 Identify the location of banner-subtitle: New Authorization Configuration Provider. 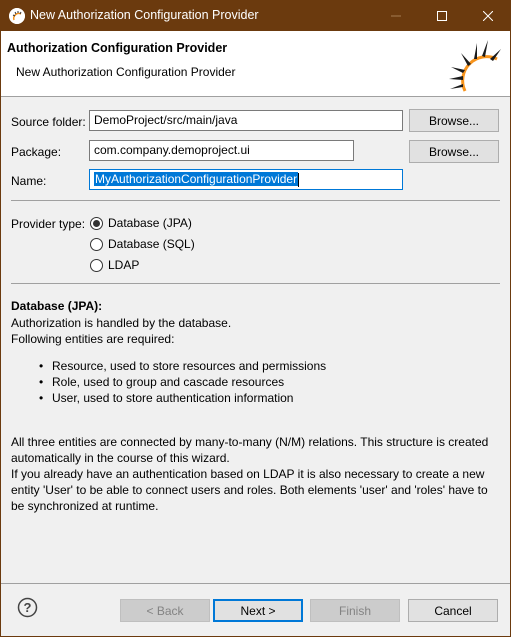
(126, 72).